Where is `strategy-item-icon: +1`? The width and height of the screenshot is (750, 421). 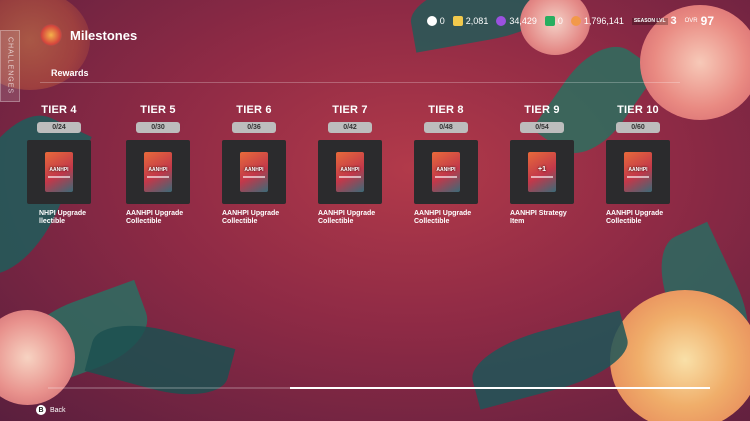 strategy-item-icon: +1 is located at coordinates (542, 172).